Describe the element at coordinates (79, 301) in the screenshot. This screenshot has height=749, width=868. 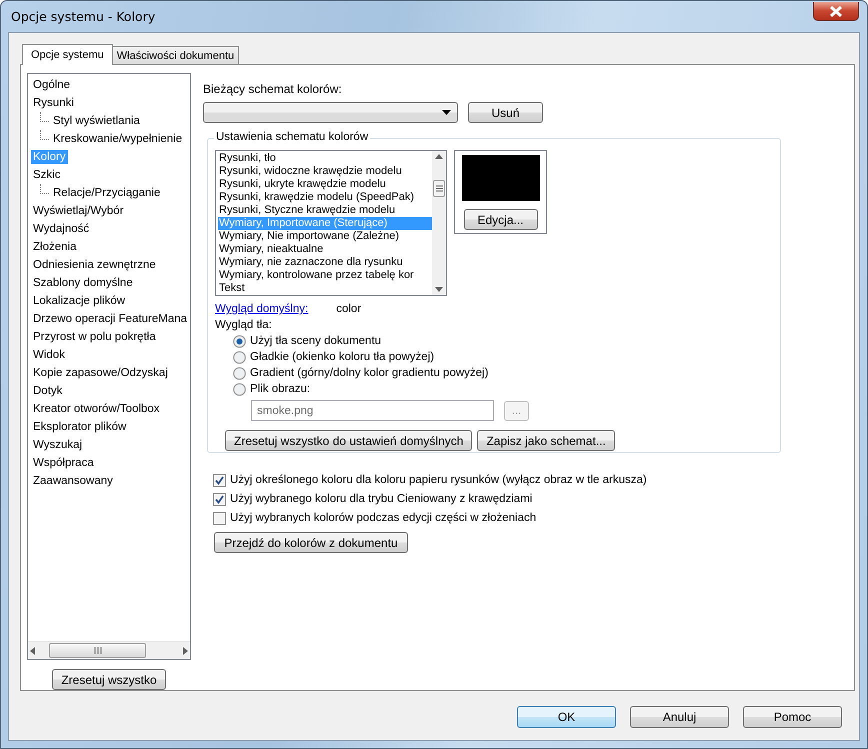
I see `tree-item: Lokalizacje plików` at that location.